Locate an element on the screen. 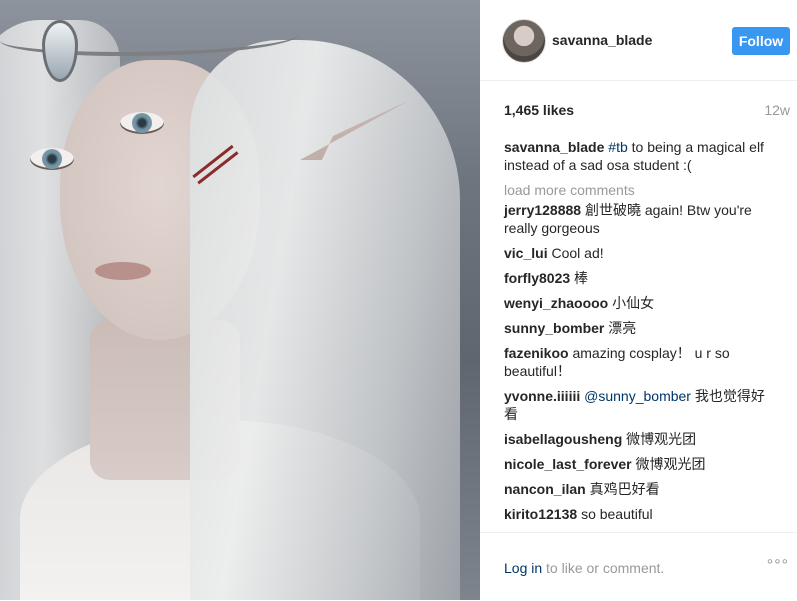 This screenshot has height=601, width=797. comment-username: fazenikoo is located at coordinates (536, 353).